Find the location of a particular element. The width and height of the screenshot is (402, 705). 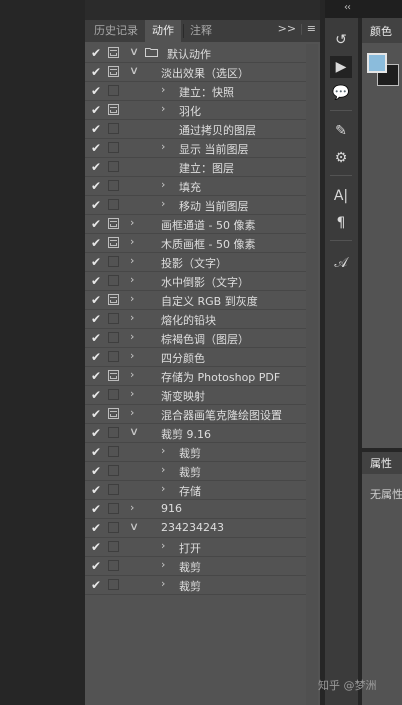

hamburger-menu-icon: ≡ is located at coordinates (311, 28).